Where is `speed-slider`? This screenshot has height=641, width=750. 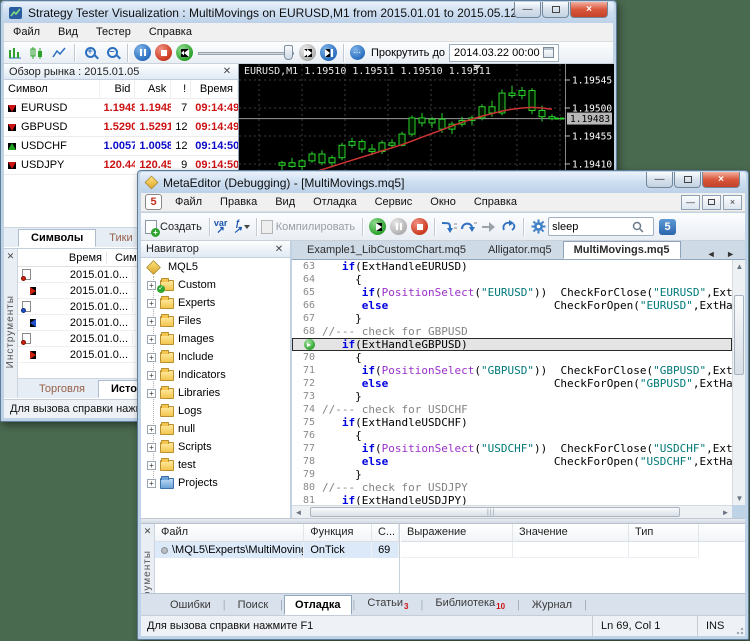
speed-slider is located at coordinates (246, 53).